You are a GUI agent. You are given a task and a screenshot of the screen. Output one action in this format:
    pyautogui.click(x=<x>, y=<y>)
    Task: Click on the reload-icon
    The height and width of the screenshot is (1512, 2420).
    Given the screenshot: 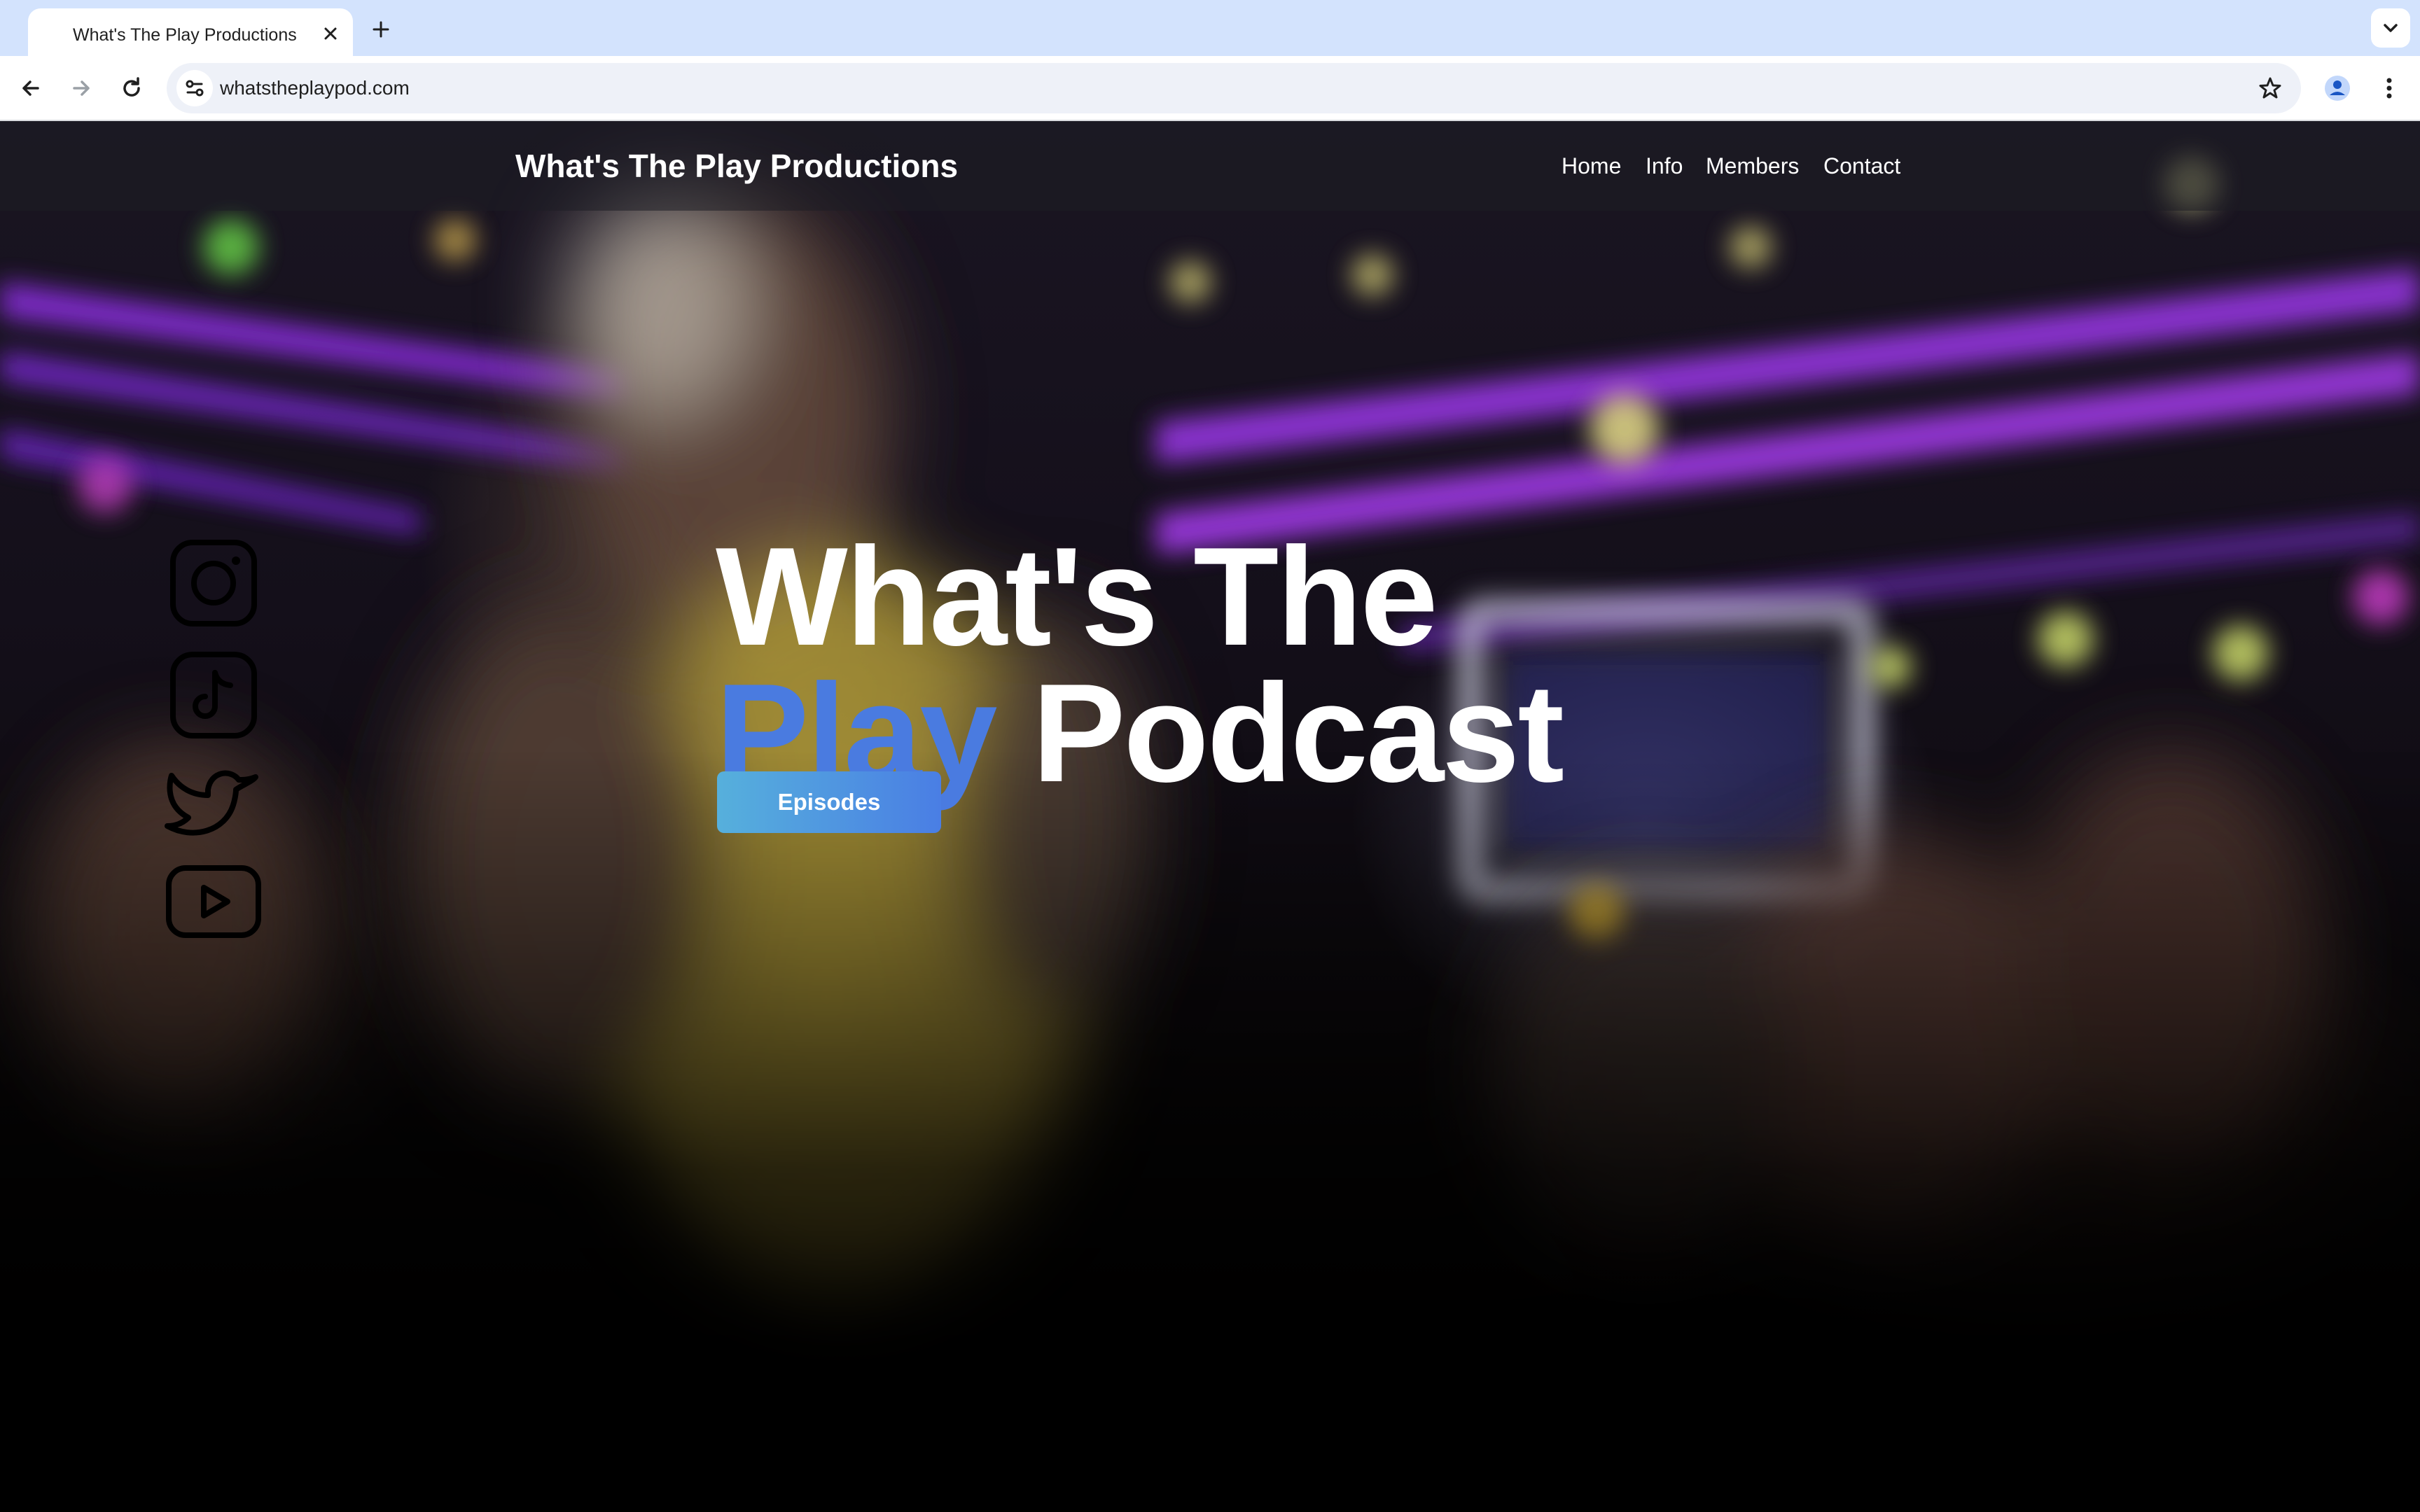 What is the action you would take?
    pyautogui.click(x=131, y=87)
    